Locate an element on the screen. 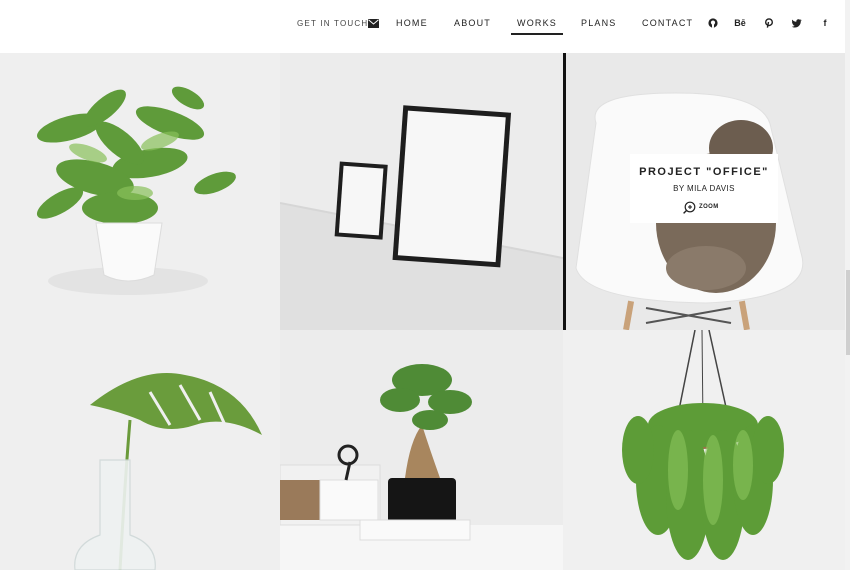 Image resolution: width=850 pixels, height=570 pixels. zoom-button: ZOOM is located at coordinates (701, 207).